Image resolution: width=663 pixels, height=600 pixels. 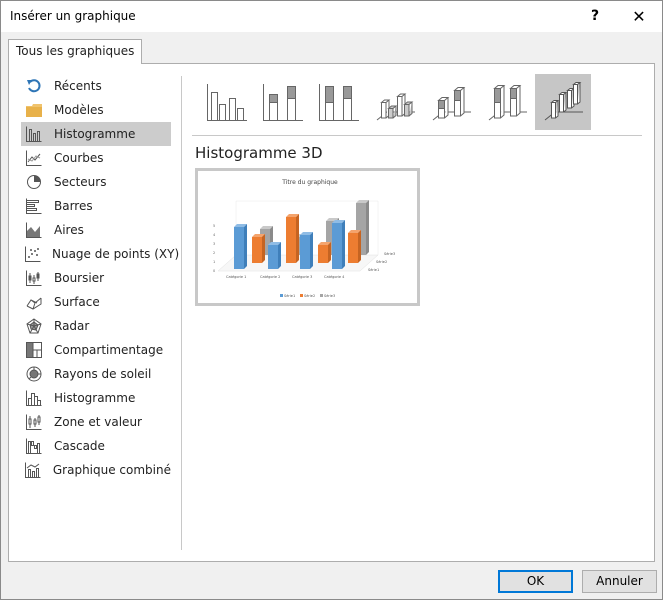 What do you see at coordinates (214, 244) in the screenshot?
I see `axis-tick: 3` at bounding box center [214, 244].